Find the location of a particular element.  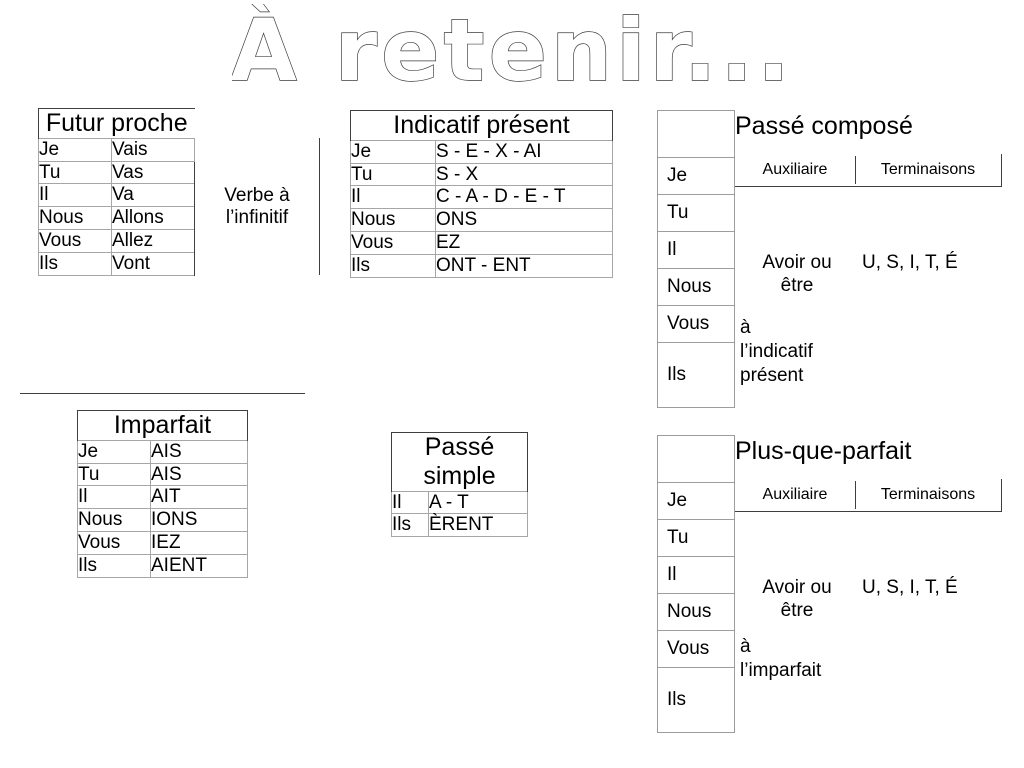

imparfait-title: Imparfait is located at coordinates (162, 425).